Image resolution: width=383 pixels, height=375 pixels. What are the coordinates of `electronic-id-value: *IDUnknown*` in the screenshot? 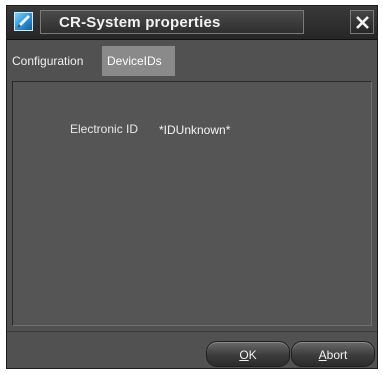 It's located at (195, 130).